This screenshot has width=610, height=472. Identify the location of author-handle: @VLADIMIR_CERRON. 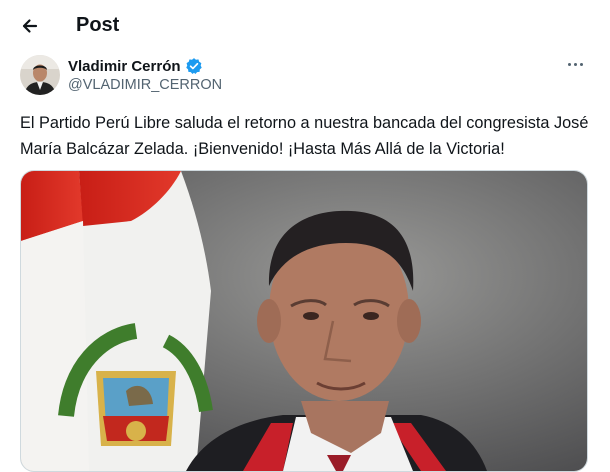
(145, 85).